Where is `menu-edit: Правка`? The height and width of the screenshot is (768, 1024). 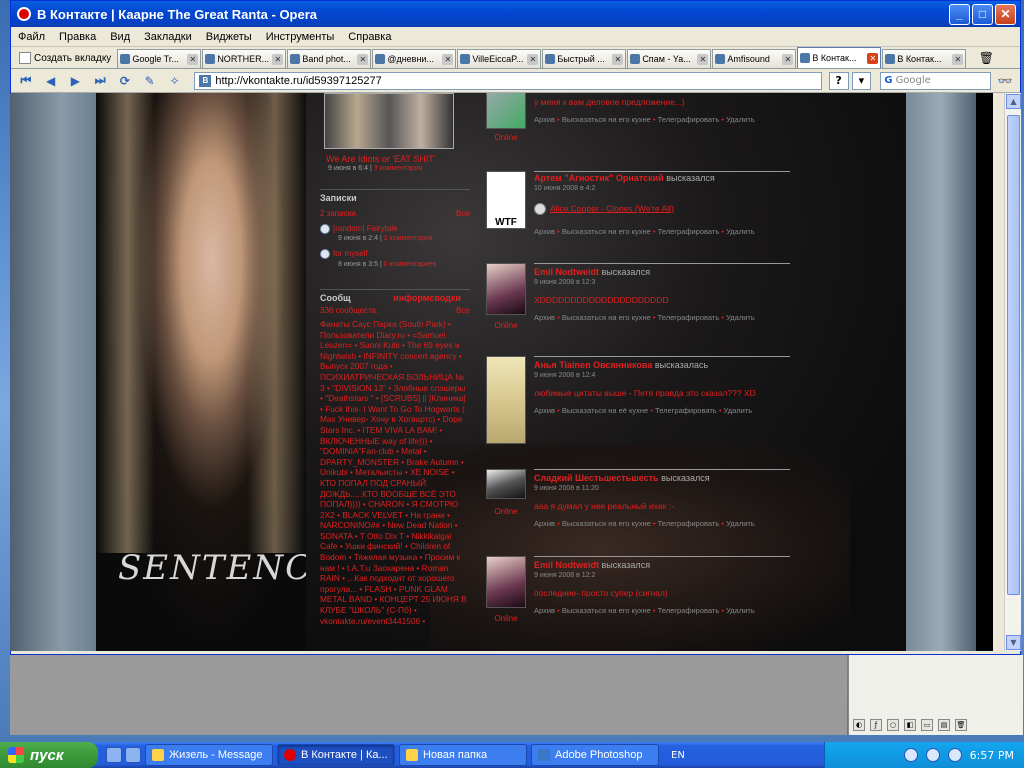 menu-edit: Правка is located at coordinates (77, 37).